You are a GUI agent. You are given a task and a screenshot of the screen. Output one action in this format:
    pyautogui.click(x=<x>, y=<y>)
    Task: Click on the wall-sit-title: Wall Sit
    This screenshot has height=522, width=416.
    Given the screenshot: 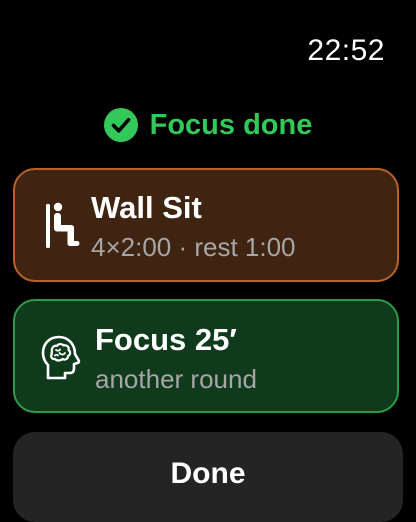 What is the action you would take?
    pyautogui.click(x=146, y=207)
    